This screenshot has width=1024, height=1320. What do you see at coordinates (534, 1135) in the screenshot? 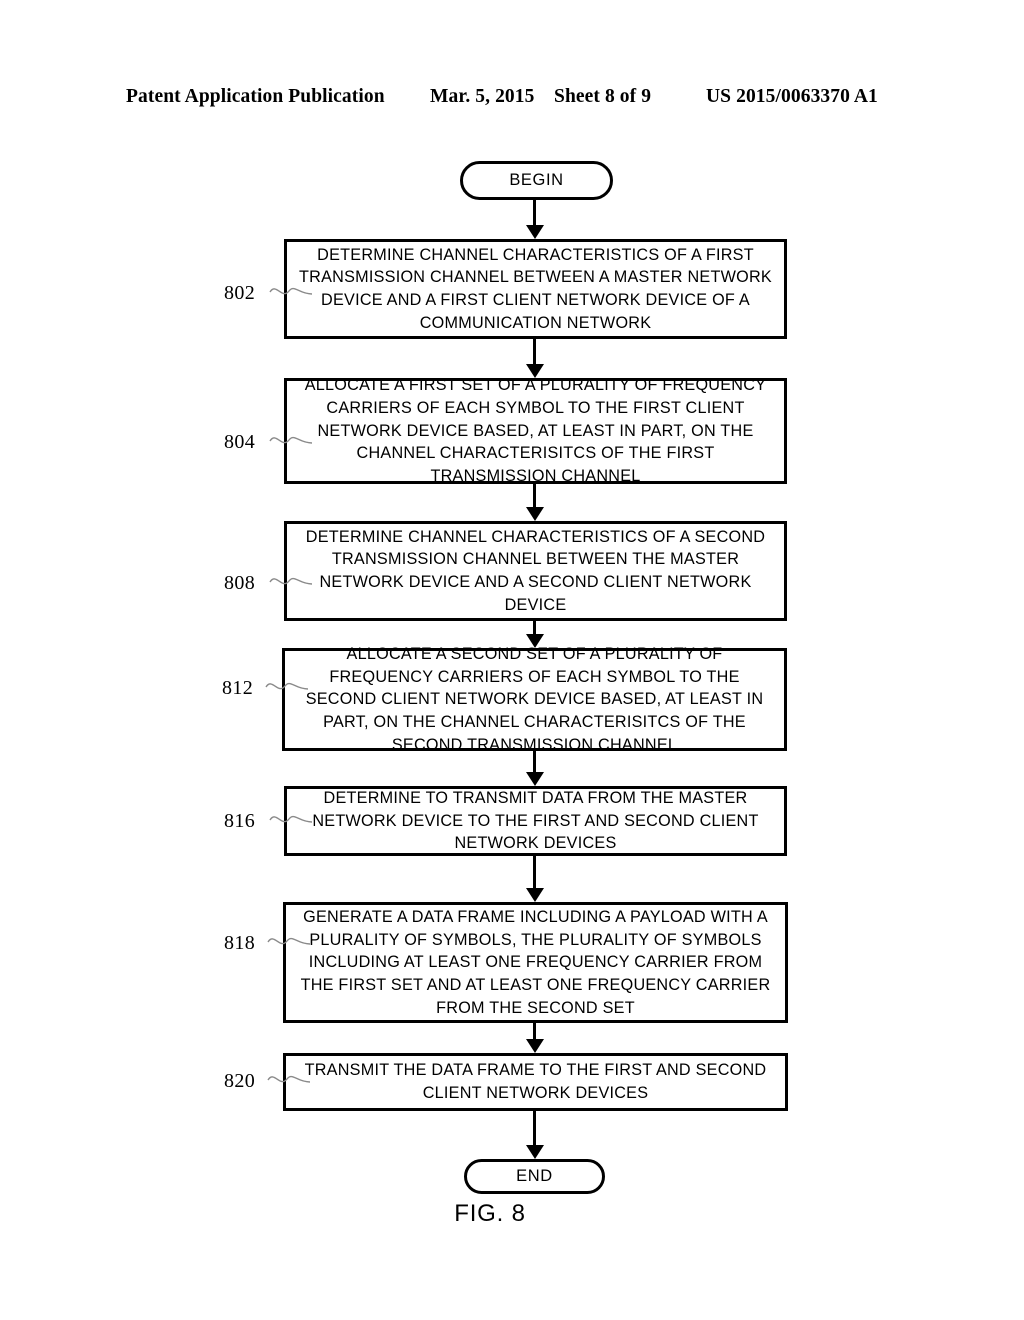
I see `connector-820-to-end` at bounding box center [534, 1135].